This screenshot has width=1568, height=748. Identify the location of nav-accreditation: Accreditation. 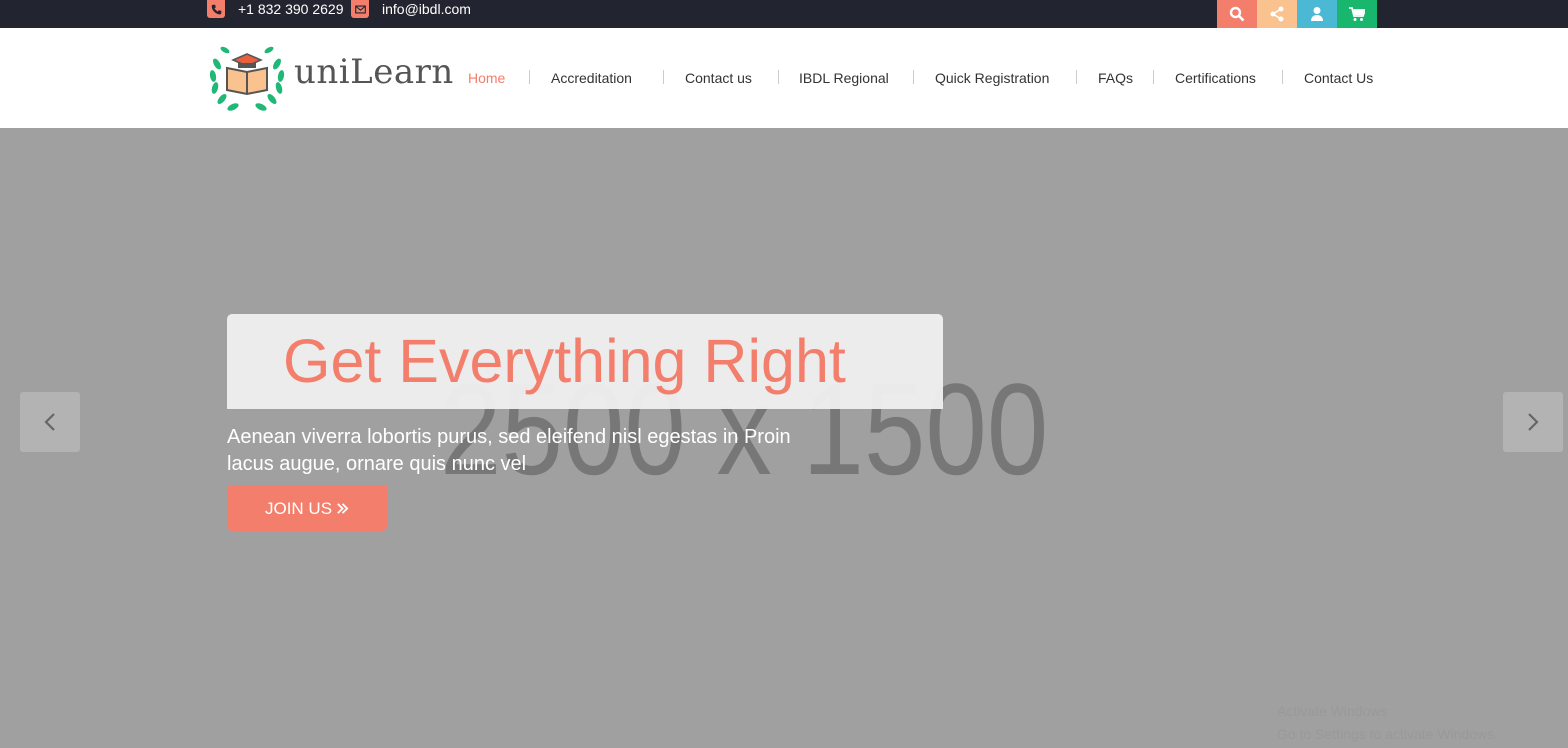
(591, 78).